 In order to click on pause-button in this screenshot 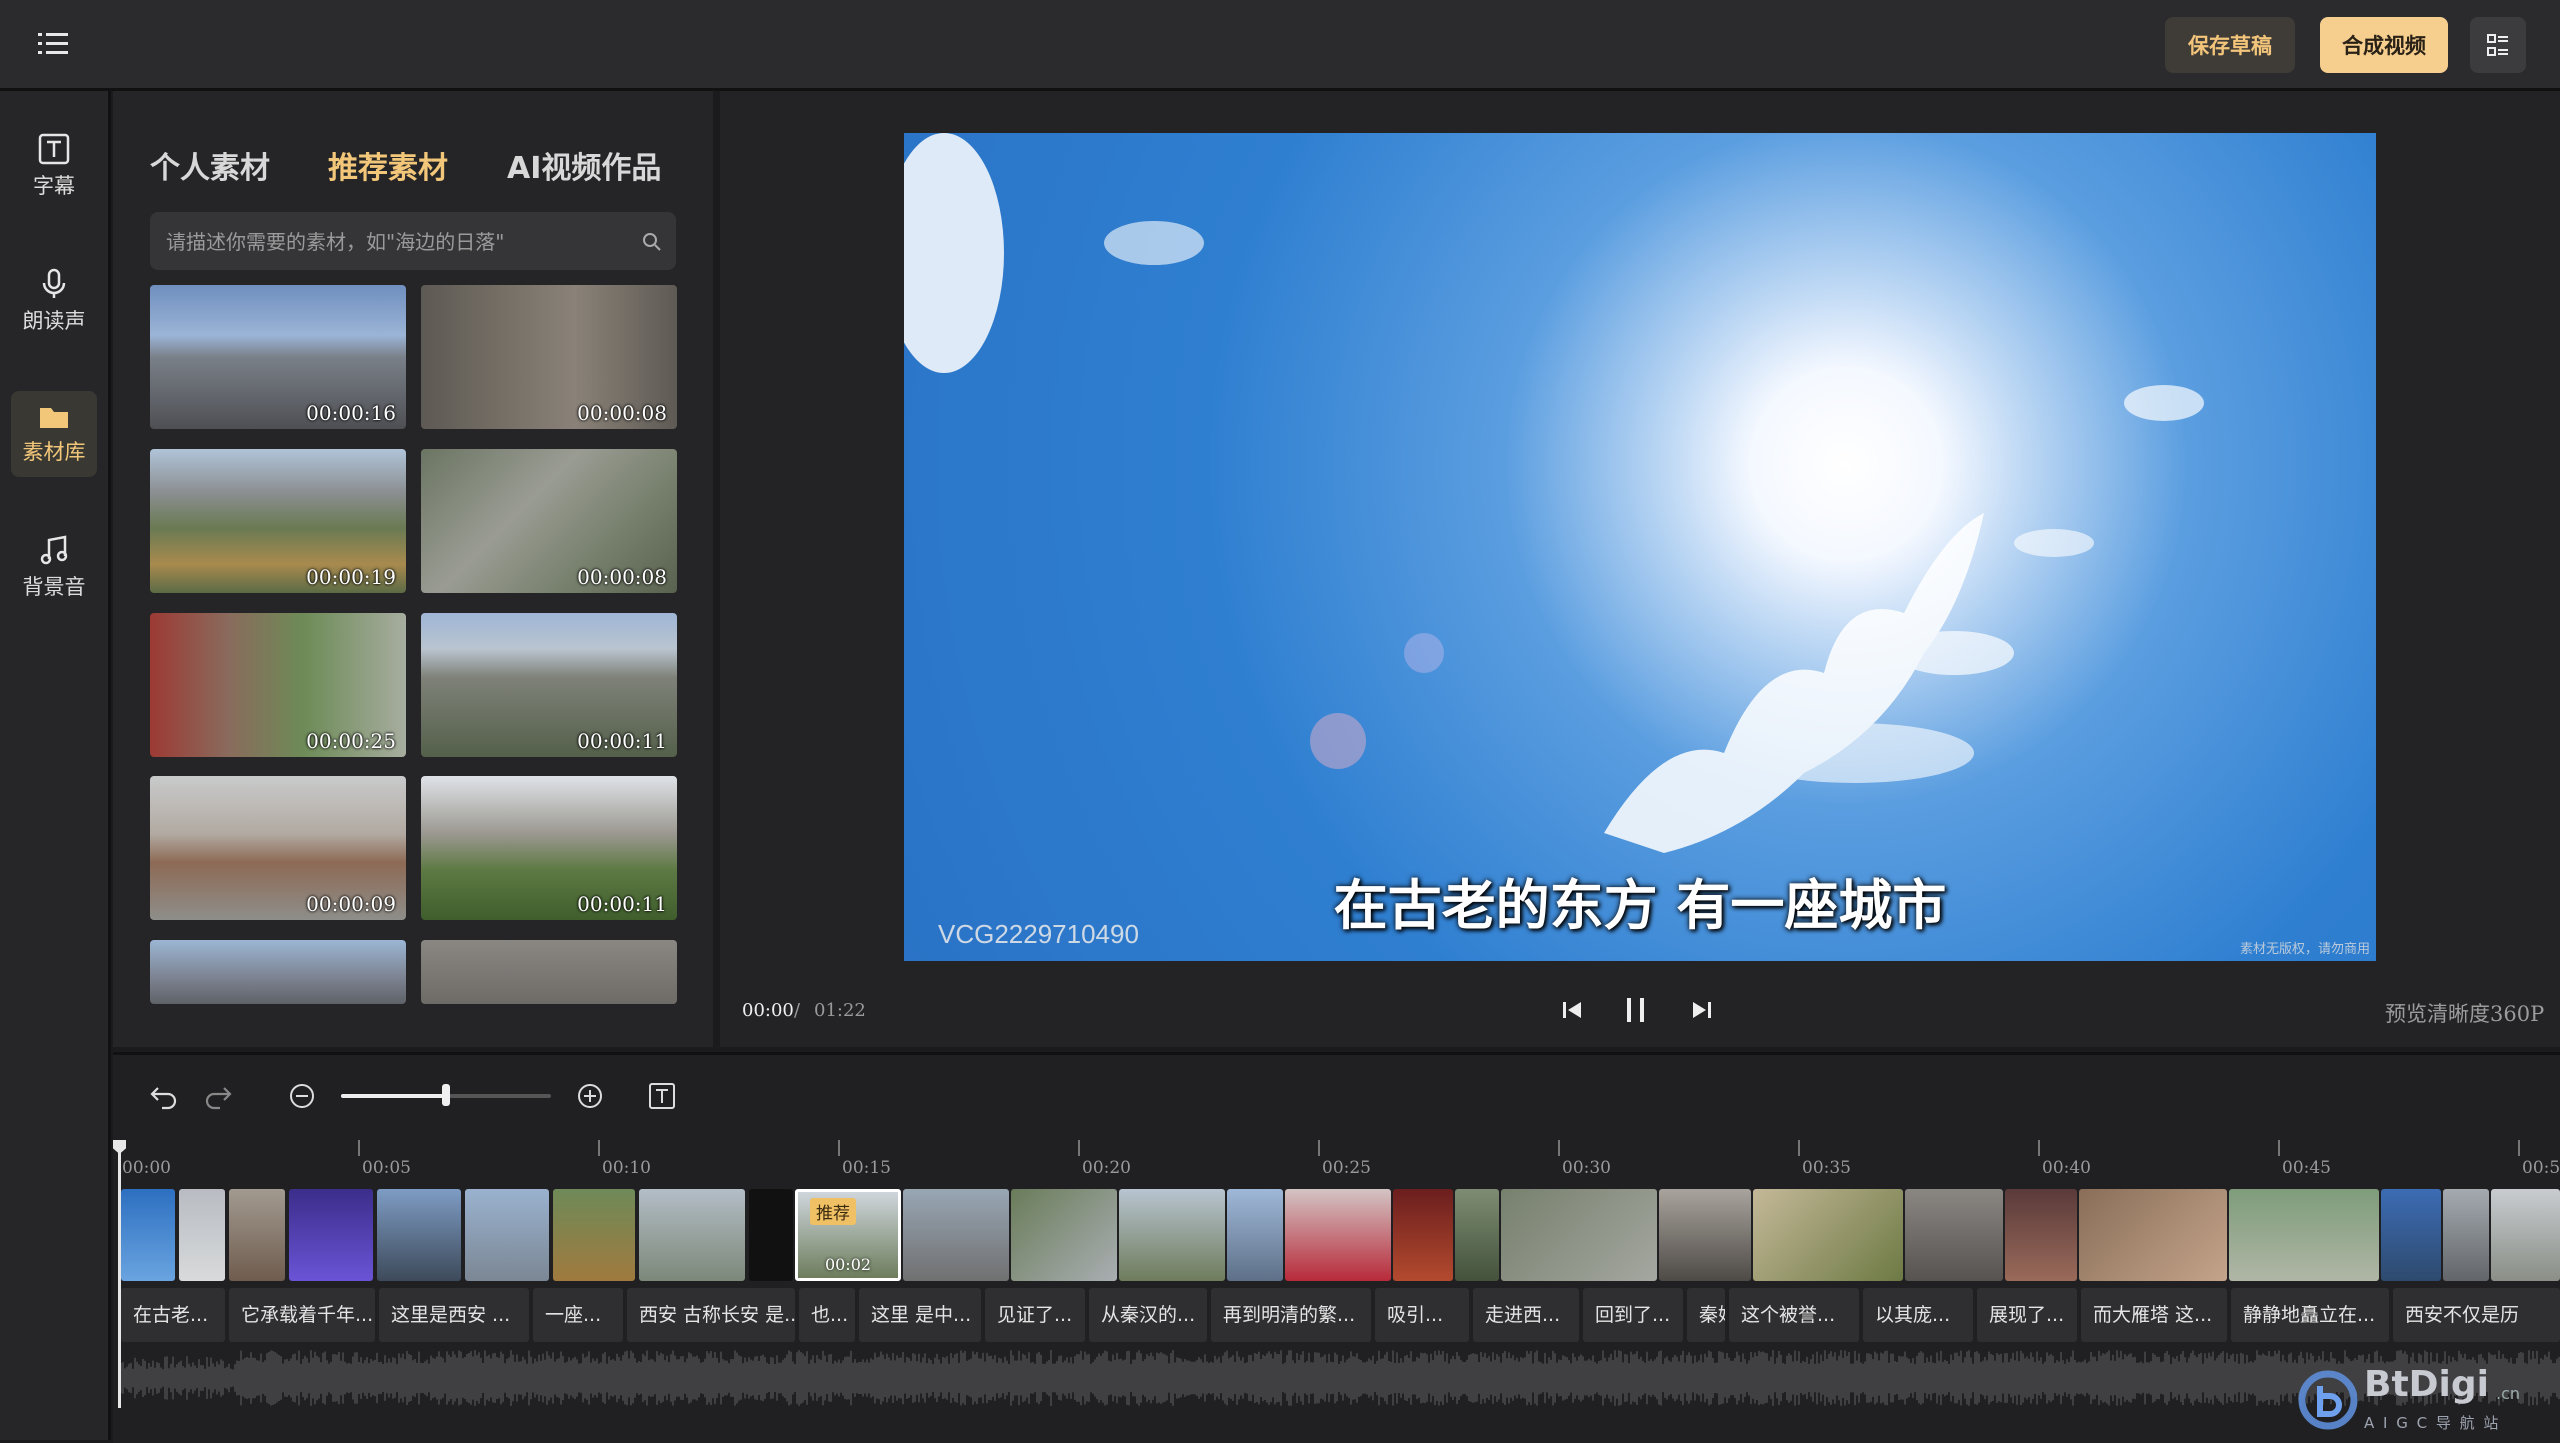, I will do `click(1636, 1010)`.